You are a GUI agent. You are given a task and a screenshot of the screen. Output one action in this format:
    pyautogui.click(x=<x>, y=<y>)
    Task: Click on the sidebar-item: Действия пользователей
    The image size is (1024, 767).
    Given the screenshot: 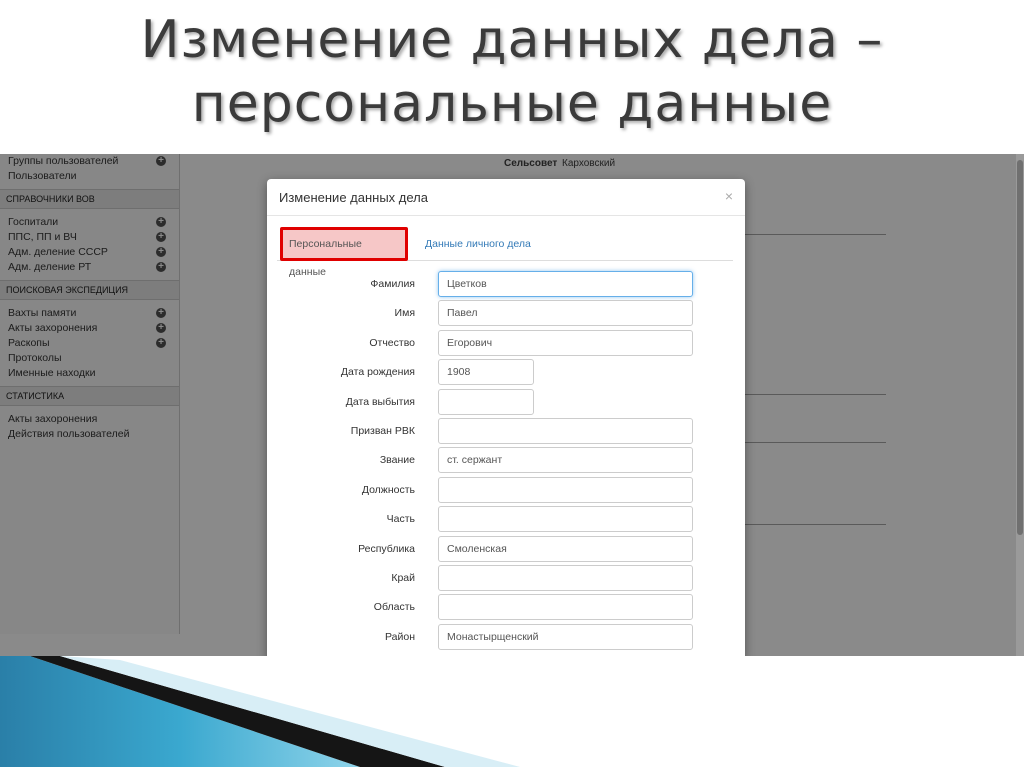 What is the action you would take?
    pyautogui.click(x=89, y=434)
    